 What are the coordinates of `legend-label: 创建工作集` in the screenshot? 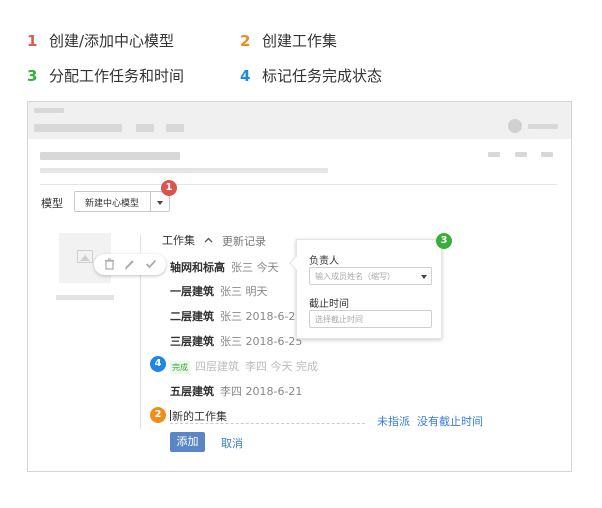 It's located at (300, 41).